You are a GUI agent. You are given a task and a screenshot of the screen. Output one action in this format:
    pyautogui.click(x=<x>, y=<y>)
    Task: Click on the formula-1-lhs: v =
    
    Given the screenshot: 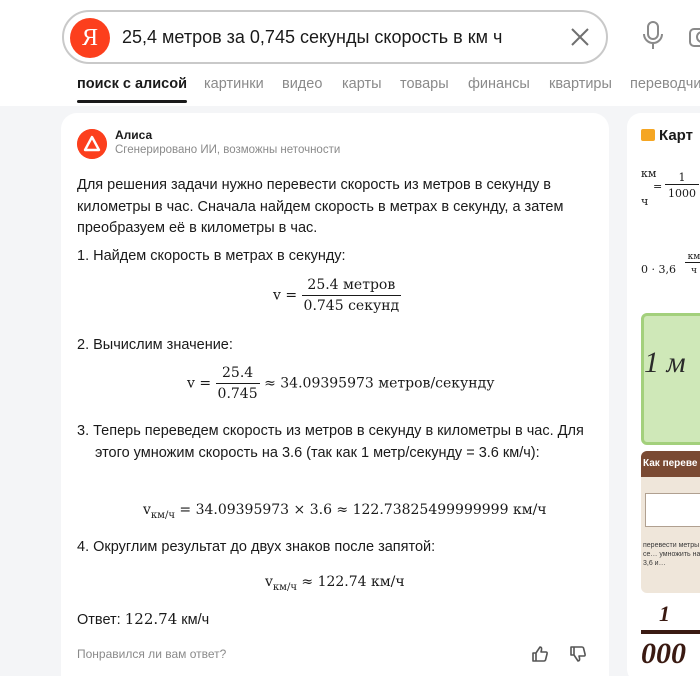 What is the action you would take?
    pyautogui.click(x=285, y=295)
    